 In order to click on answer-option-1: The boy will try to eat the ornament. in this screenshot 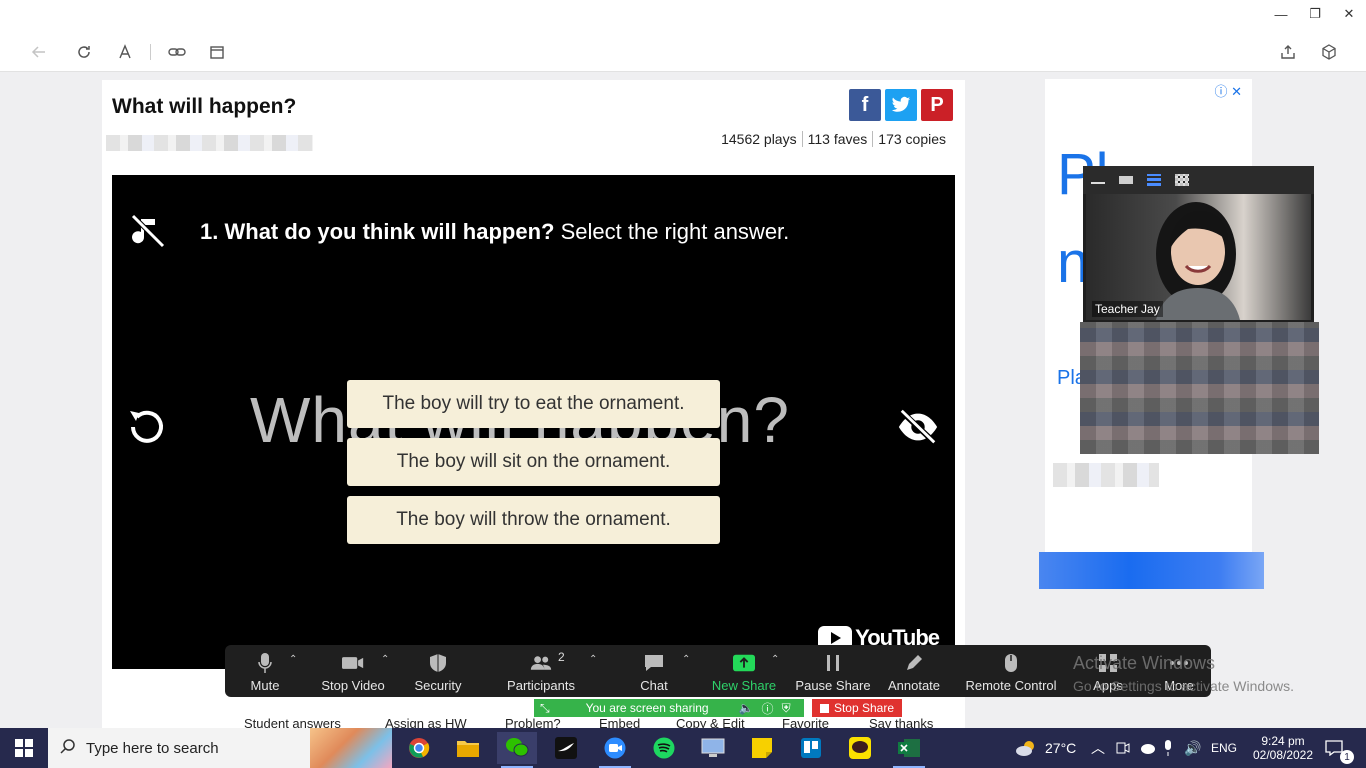, I will do `click(533, 404)`.